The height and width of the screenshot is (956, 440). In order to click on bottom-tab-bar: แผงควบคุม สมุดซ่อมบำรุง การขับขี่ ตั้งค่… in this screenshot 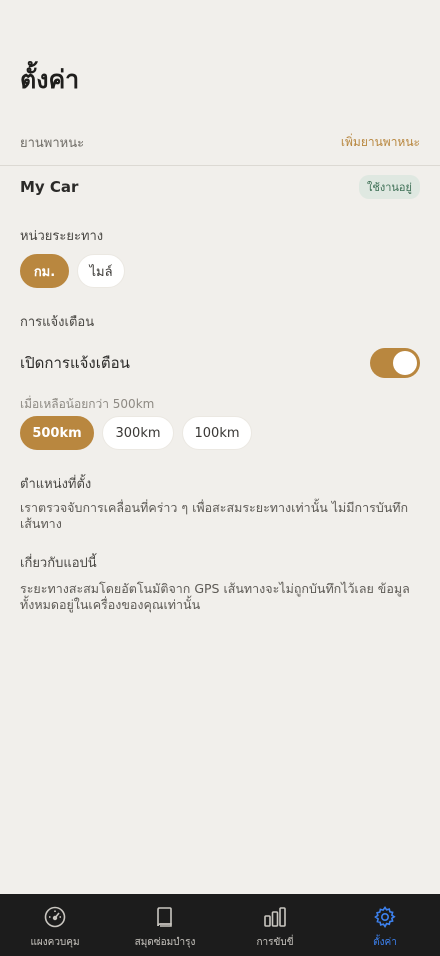, I will do `click(220, 925)`.